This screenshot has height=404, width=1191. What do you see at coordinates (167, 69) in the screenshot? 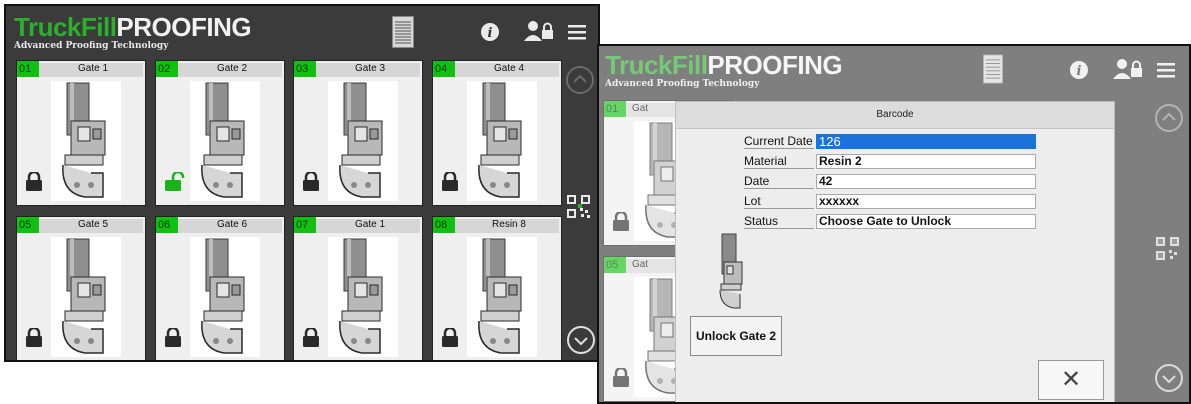
I see `gate-number: 02` at bounding box center [167, 69].